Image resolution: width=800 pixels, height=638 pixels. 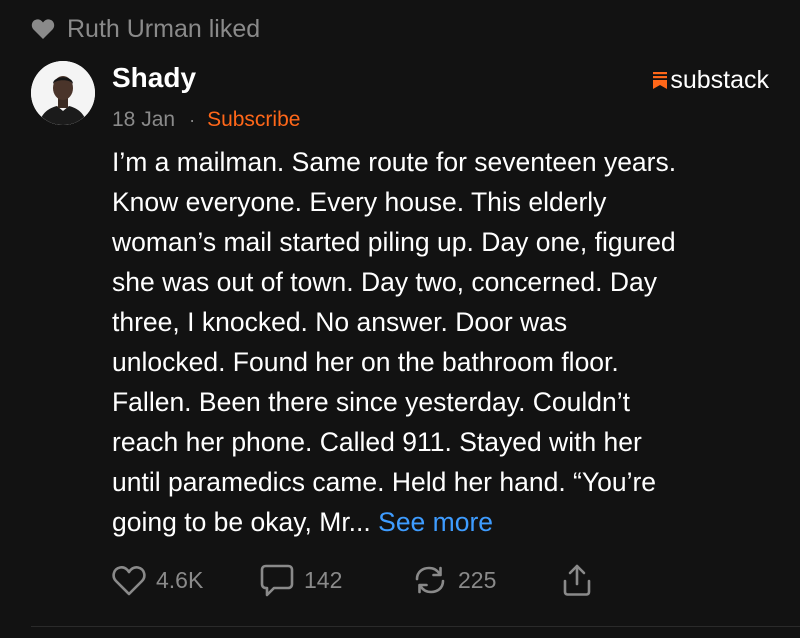 I want to click on comment-button: 142, so click(x=336, y=580).